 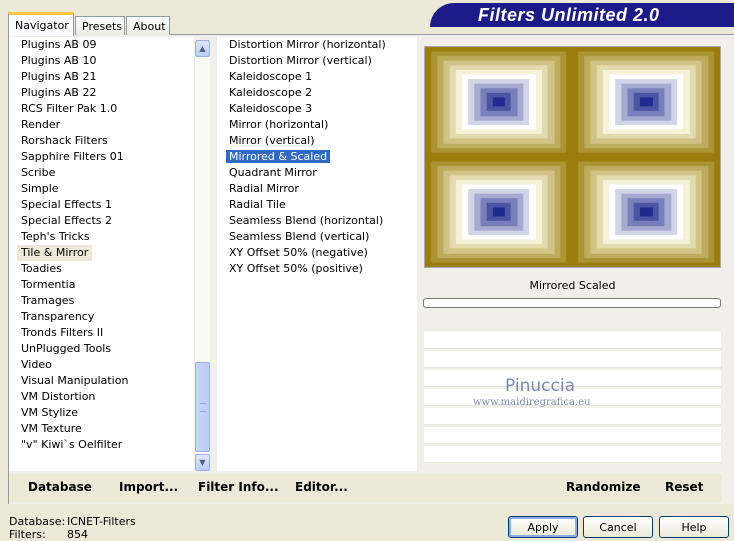 I want to click on category-item: Tile & Mirror, so click(x=55, y=253).